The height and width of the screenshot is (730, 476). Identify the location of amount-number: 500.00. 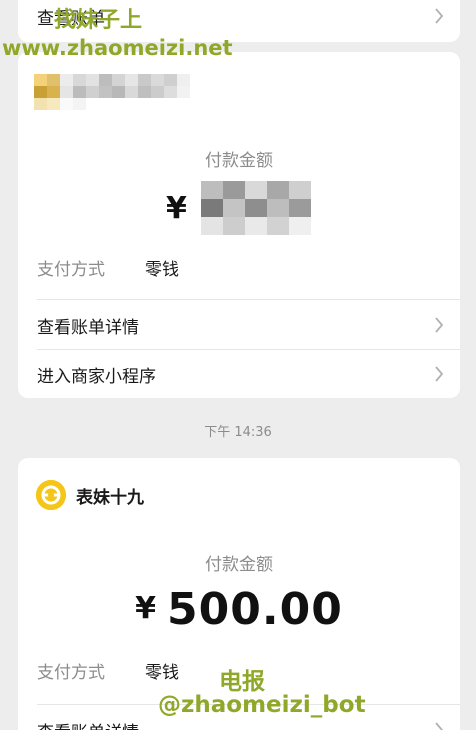
(255, 609).